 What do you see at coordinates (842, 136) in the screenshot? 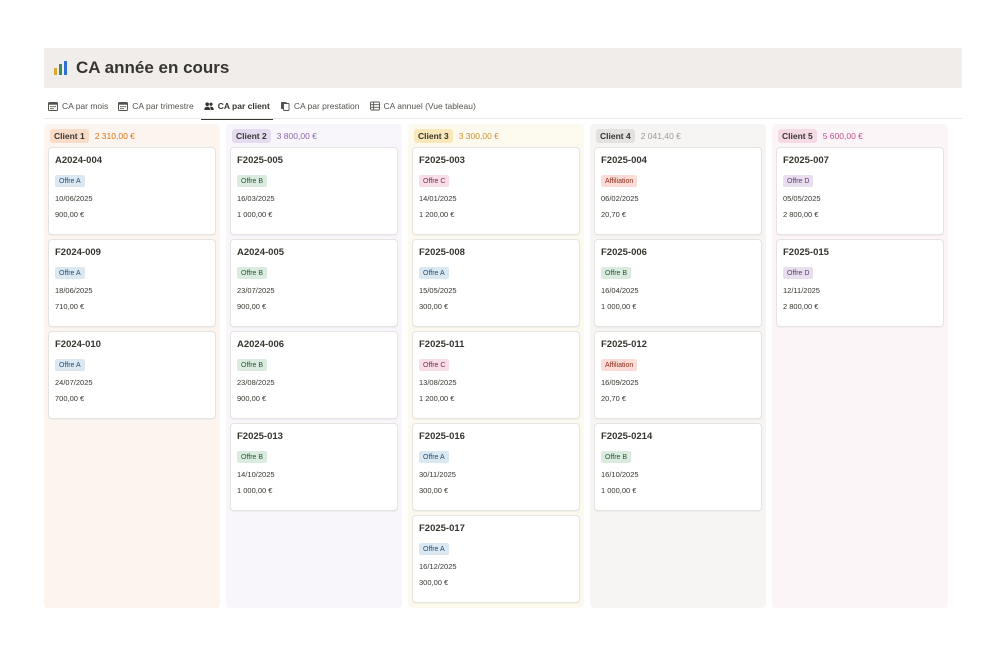
I see `column-total: 5 600,00 €` at bounding box center [842, 136].